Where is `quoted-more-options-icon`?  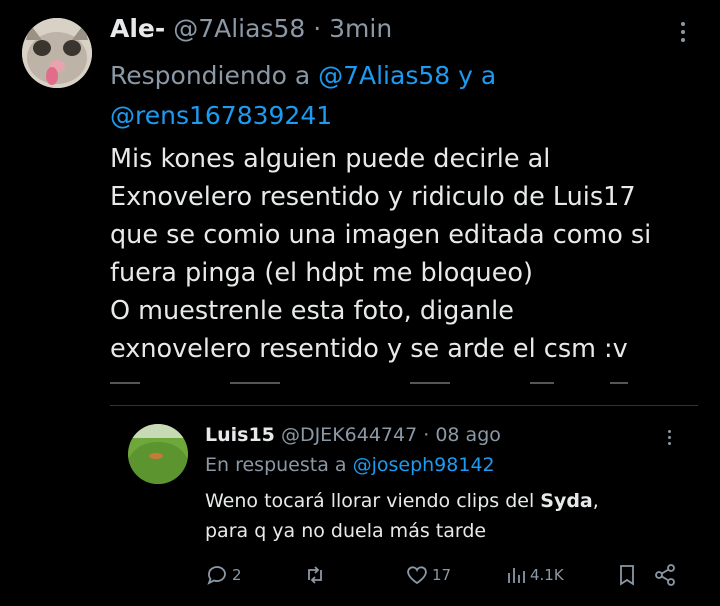
quoted-more-options-icon is located at coordinates (669, 441).